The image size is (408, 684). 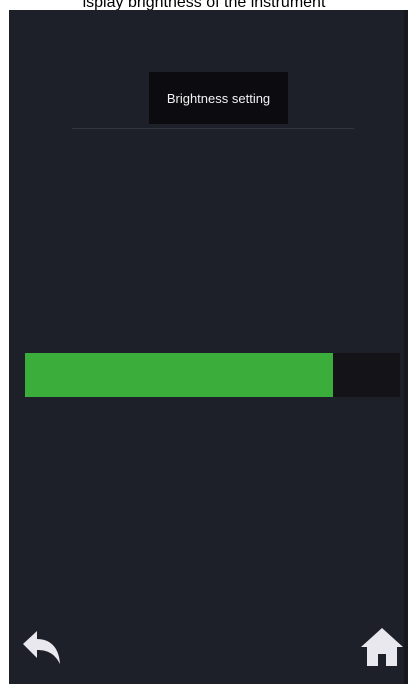 I want to click on back-arrow-icon, so click(x=41, y=647).